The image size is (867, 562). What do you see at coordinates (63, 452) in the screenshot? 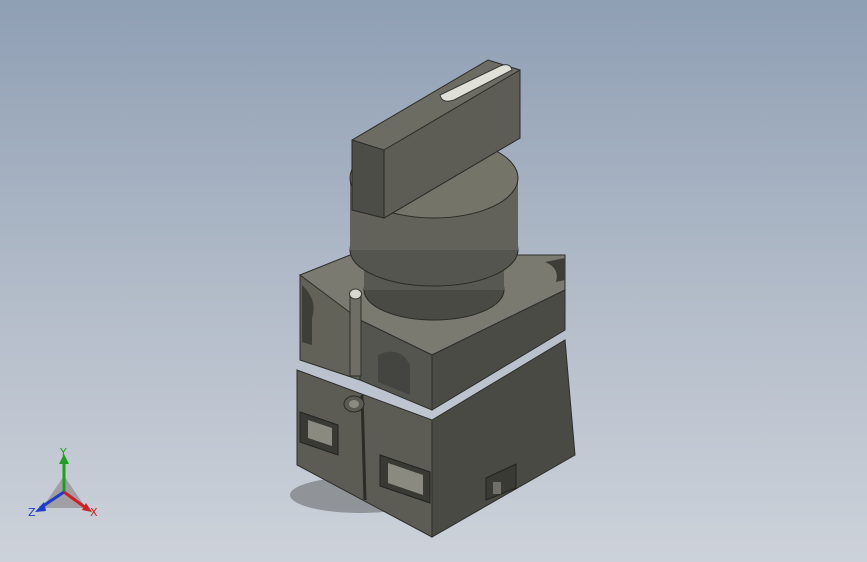
I see `y-axis-label: Y` at bounding box center [63, 452].